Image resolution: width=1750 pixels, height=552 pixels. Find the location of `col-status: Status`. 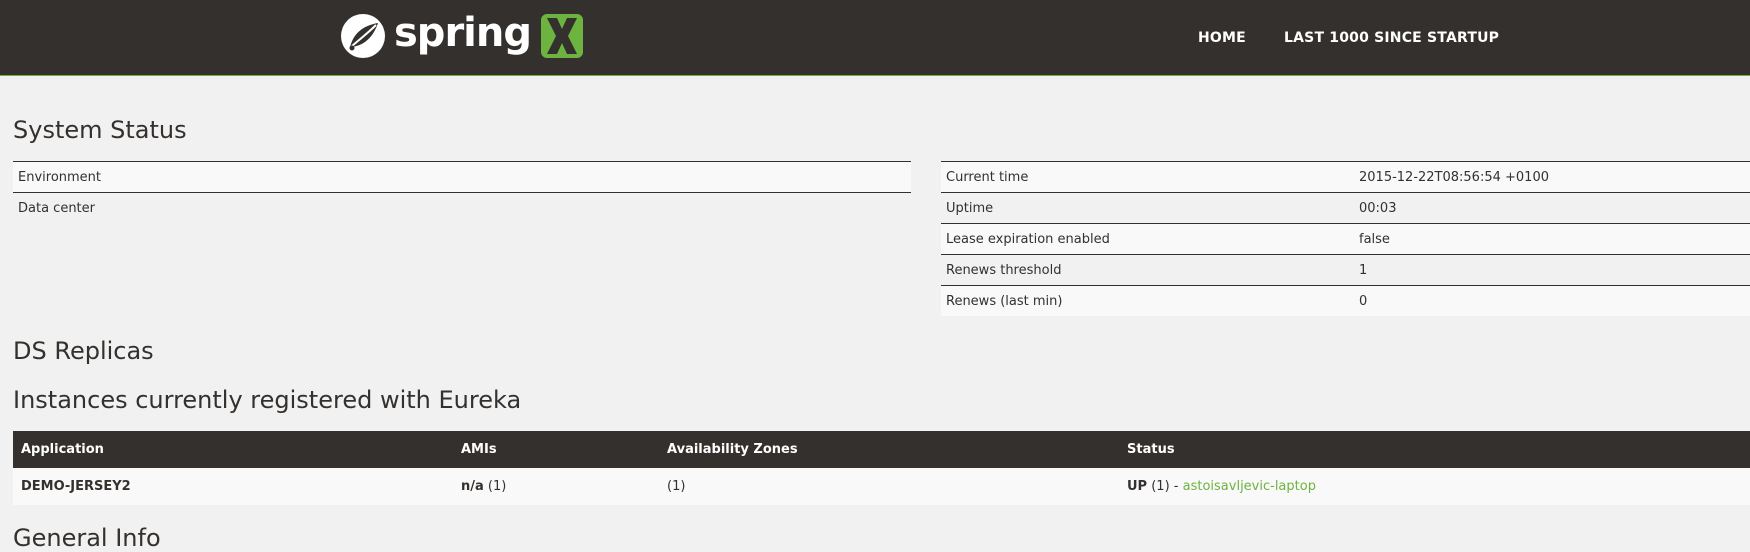

col-status: Status is located at coordinates (1434, 449).